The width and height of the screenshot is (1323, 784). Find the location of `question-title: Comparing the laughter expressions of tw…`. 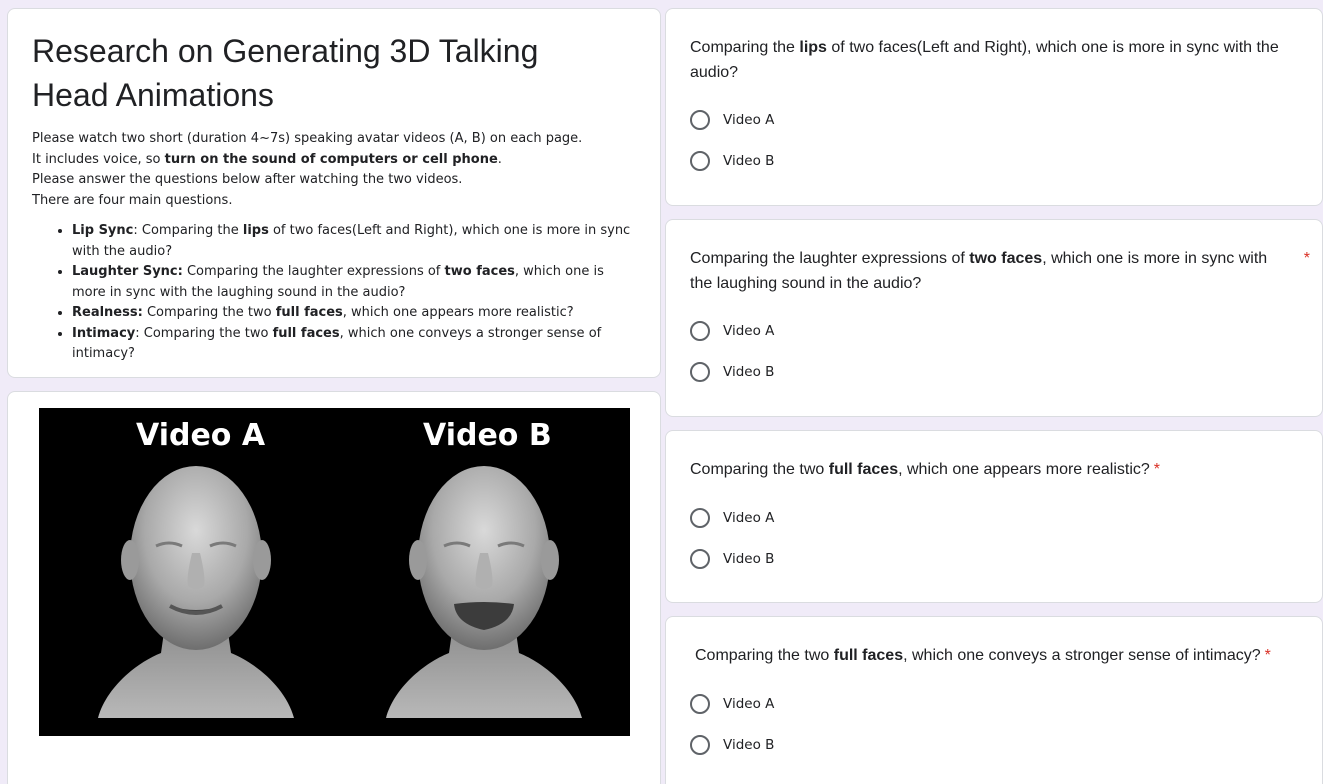

question-title: Comparing the laughter expressions of tw… is located at coordinates (1000, 271).